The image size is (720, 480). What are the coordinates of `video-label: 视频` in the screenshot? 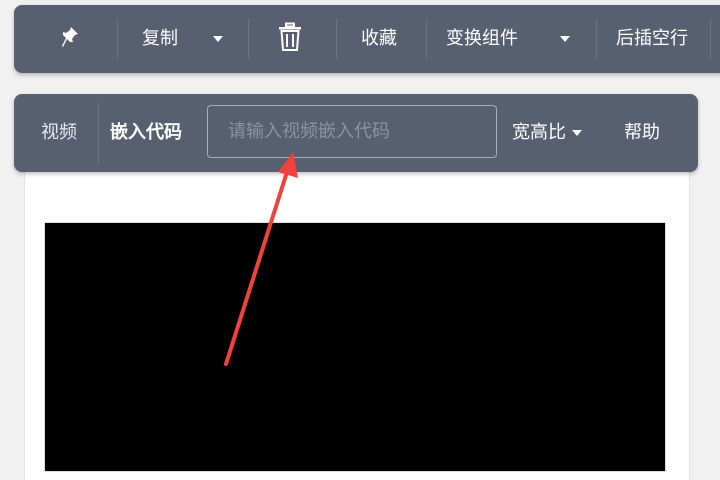 It's located at (59, 132).